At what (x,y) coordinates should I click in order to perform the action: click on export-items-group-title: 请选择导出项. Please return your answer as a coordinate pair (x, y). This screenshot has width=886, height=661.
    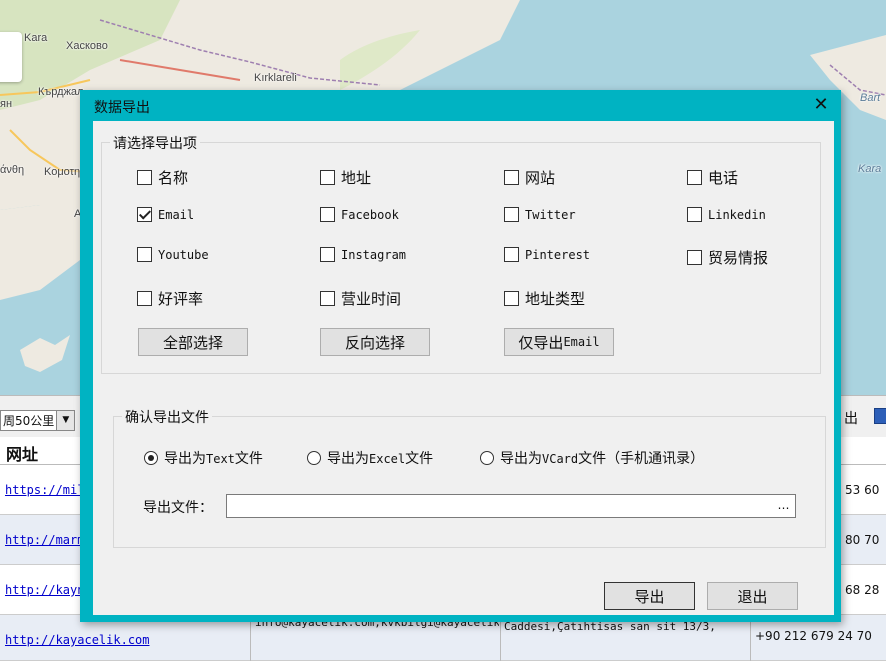
    Looking at the image, I should click on (155, 143).